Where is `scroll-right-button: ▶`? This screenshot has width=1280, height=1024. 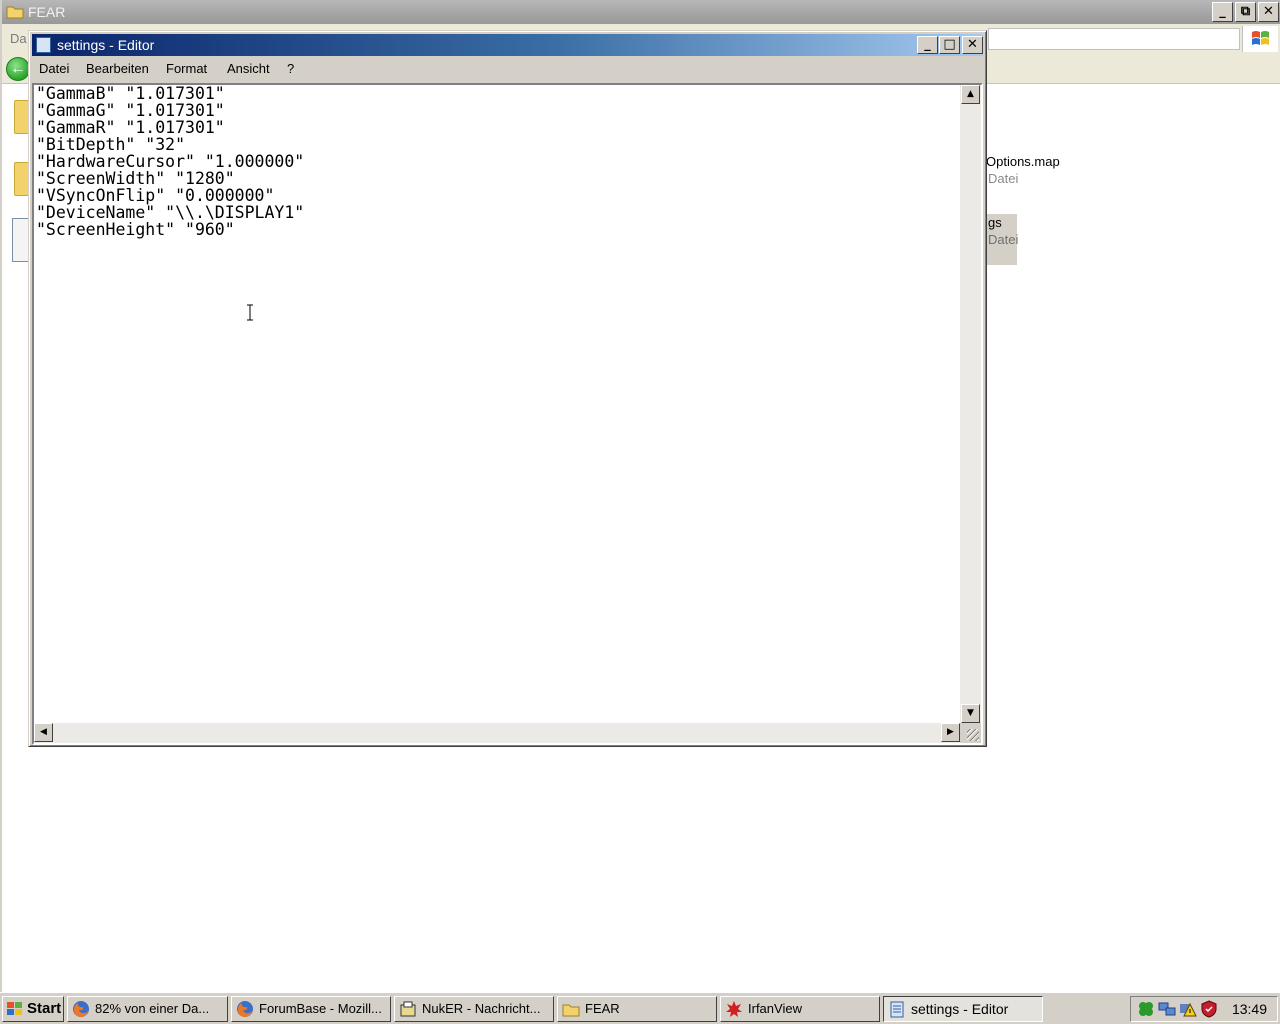
scroll-right-button: ▶ is located at coordinates (950, 732).